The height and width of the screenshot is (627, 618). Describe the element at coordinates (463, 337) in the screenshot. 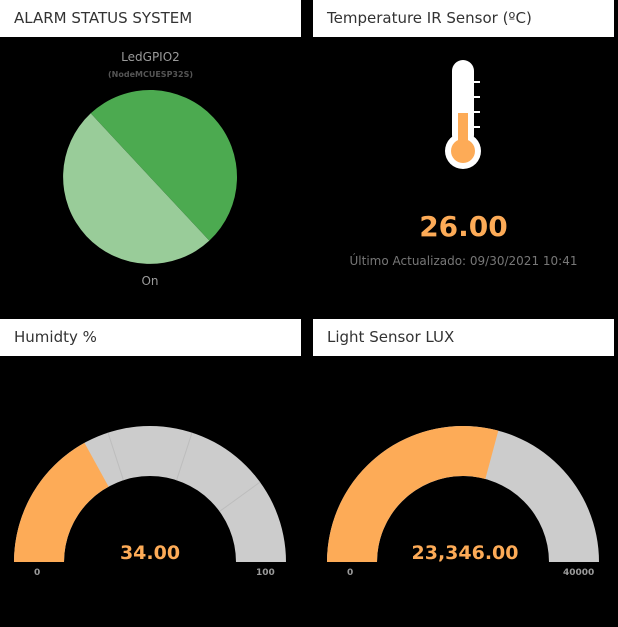

I see `light-widget-title: Light Sensor LUX` at that location.